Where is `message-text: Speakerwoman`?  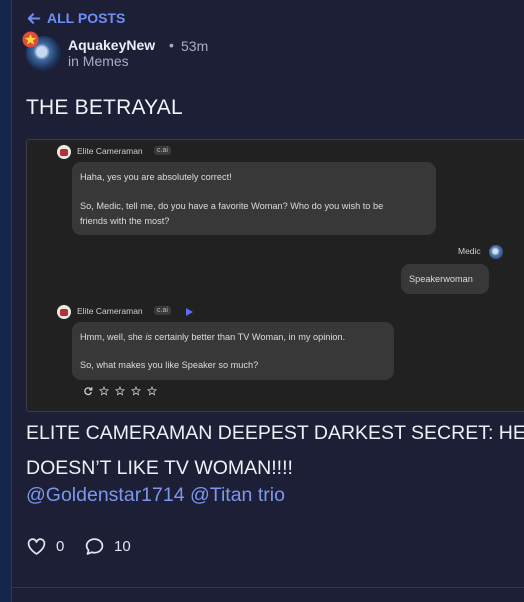
message-text: Speakerwoman is located at coordinates (441, 279).